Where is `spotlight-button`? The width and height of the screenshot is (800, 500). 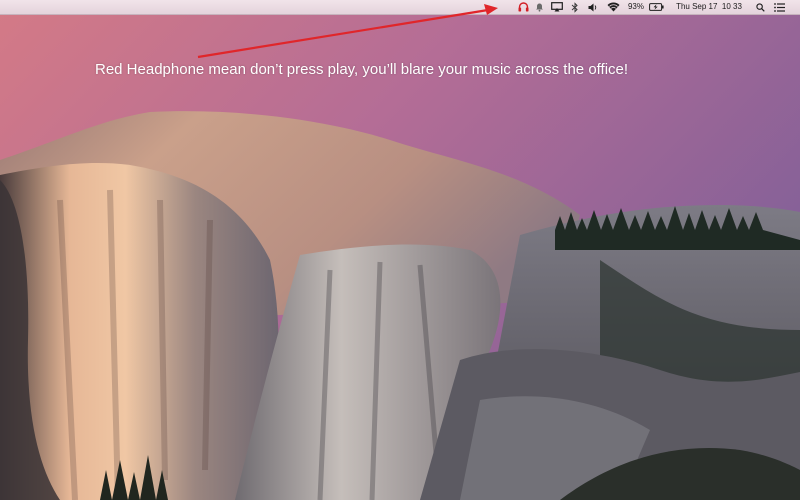
spotlight-button is located at coordinates (760, 7).